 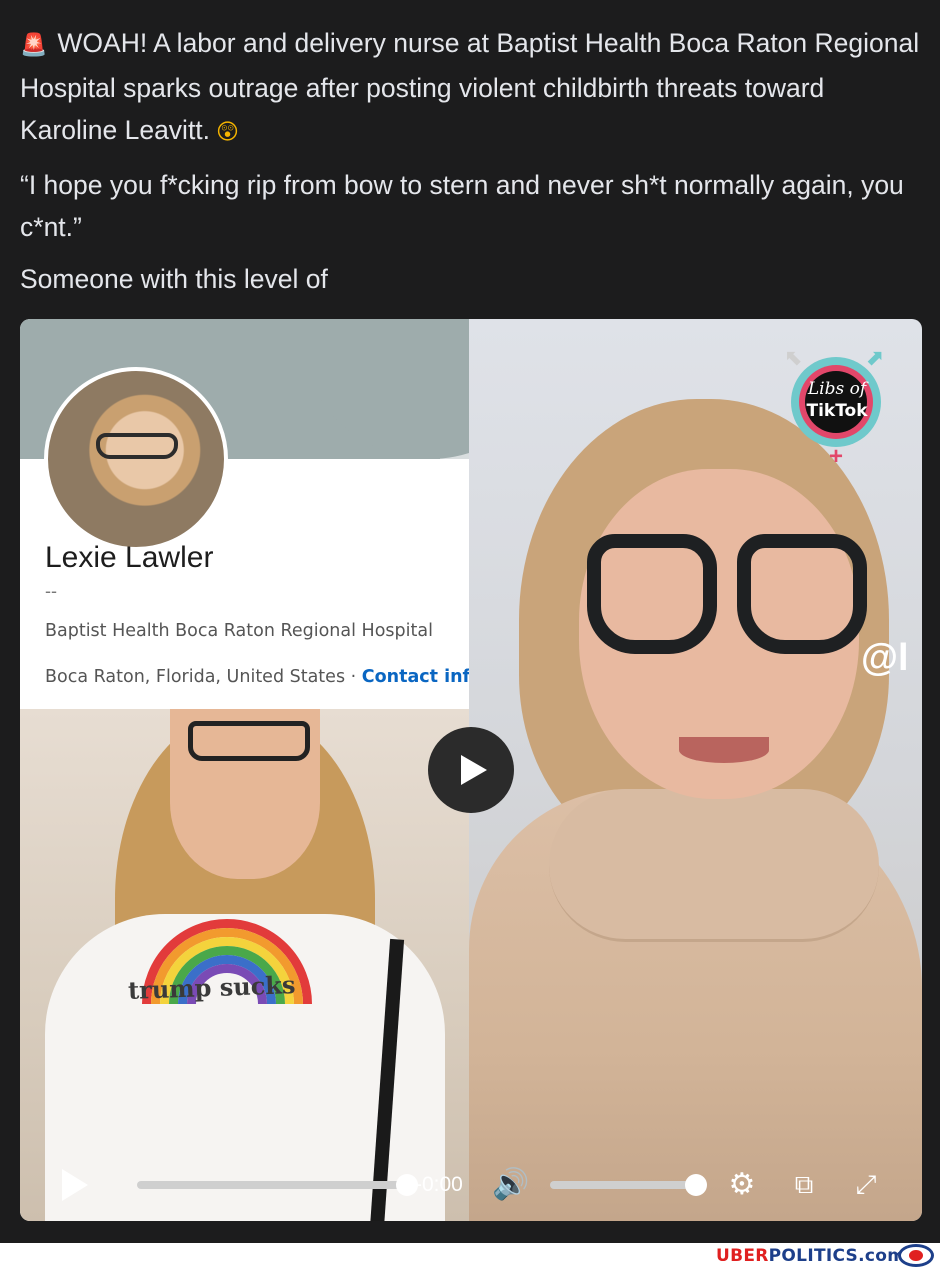 I want to click on siren-icon: 🚨, so click(x=34, y=45).